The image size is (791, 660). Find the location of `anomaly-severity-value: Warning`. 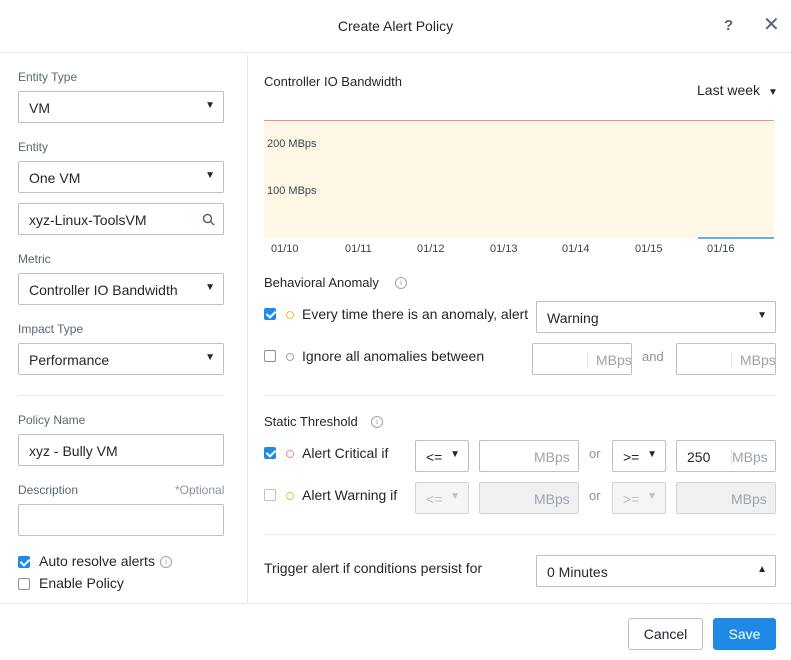

anomaly-severity-value: Warning is located at coordinates (573, 318).